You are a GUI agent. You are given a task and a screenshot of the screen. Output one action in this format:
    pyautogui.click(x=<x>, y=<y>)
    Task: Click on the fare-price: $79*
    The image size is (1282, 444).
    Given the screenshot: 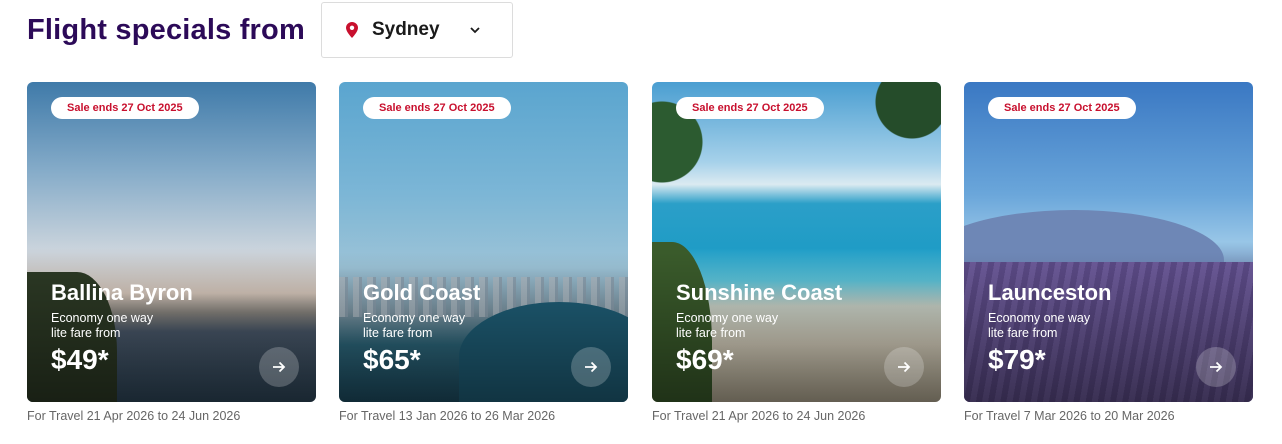 What is the action you would take?
    pyautogui.click(x=1017, y=359)
    